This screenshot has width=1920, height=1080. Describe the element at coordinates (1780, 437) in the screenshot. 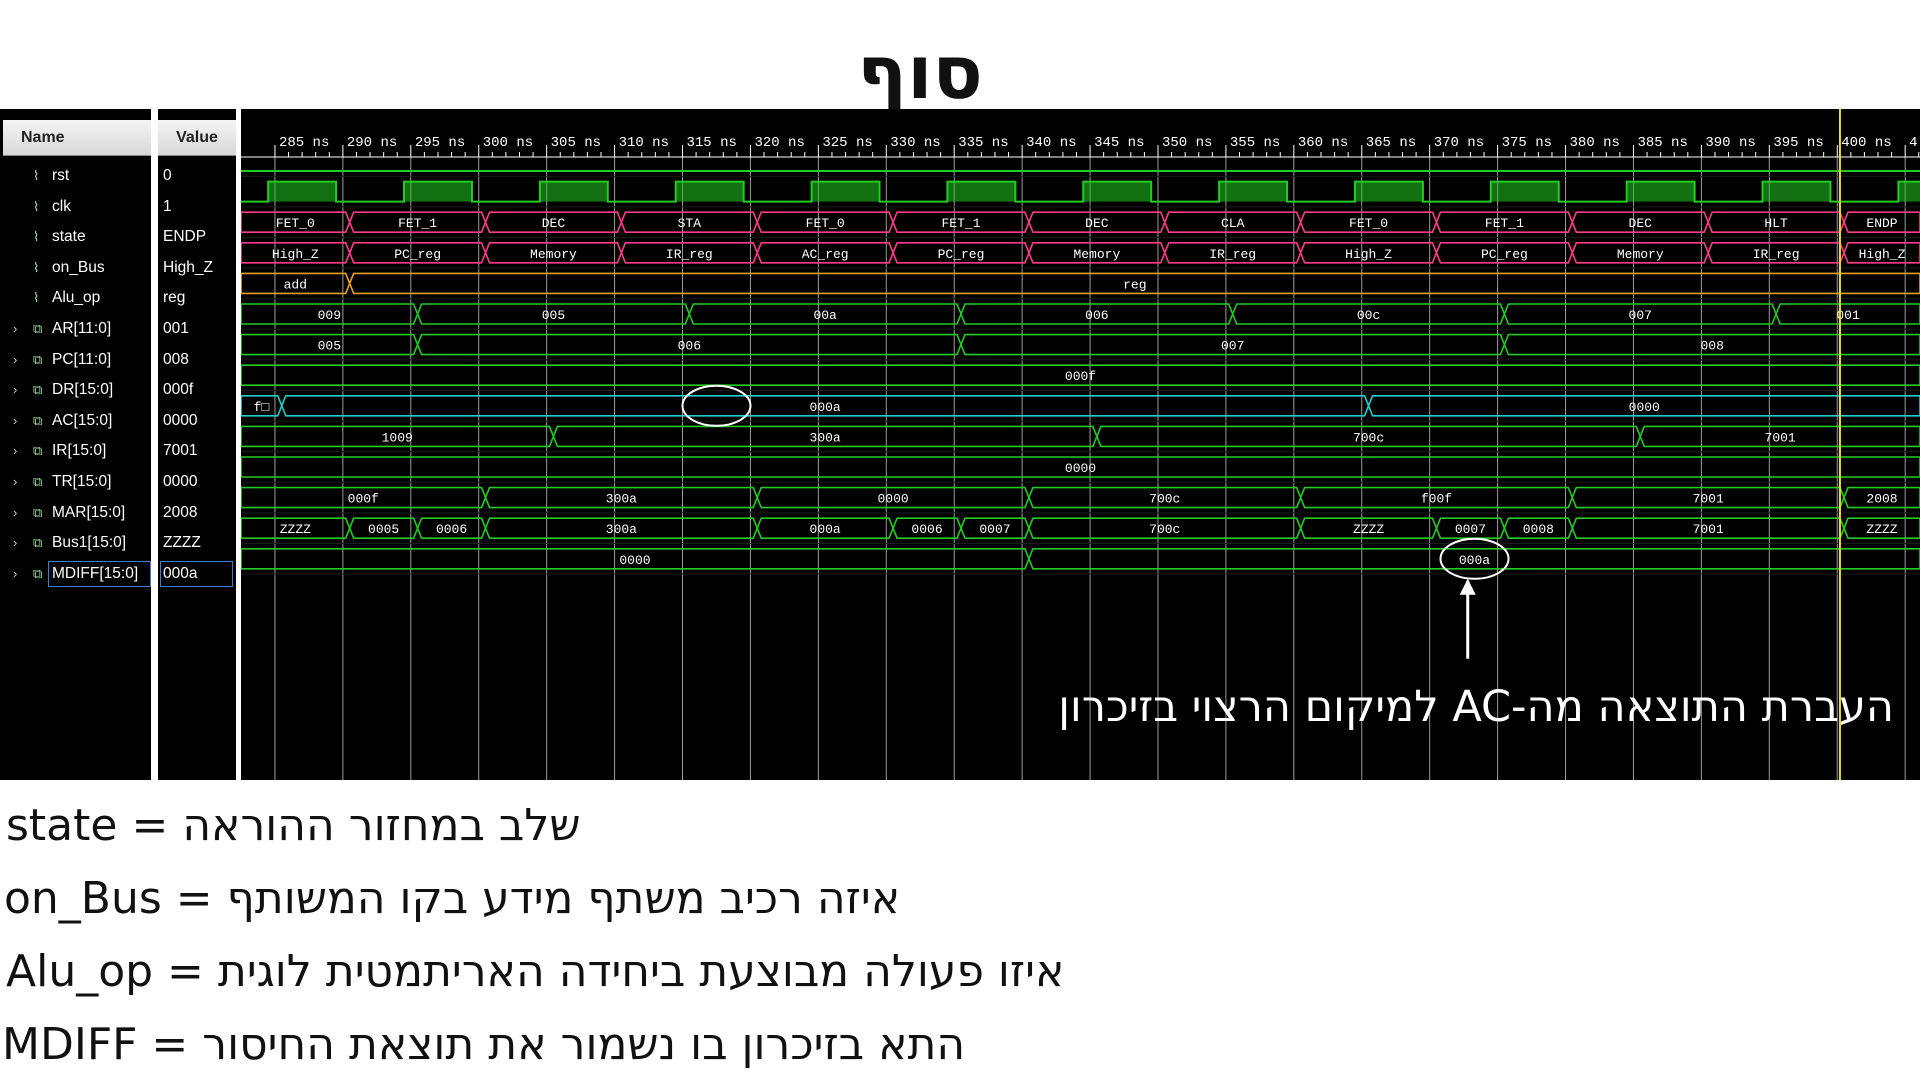

I see `bus-value-label: 7001` at that location.